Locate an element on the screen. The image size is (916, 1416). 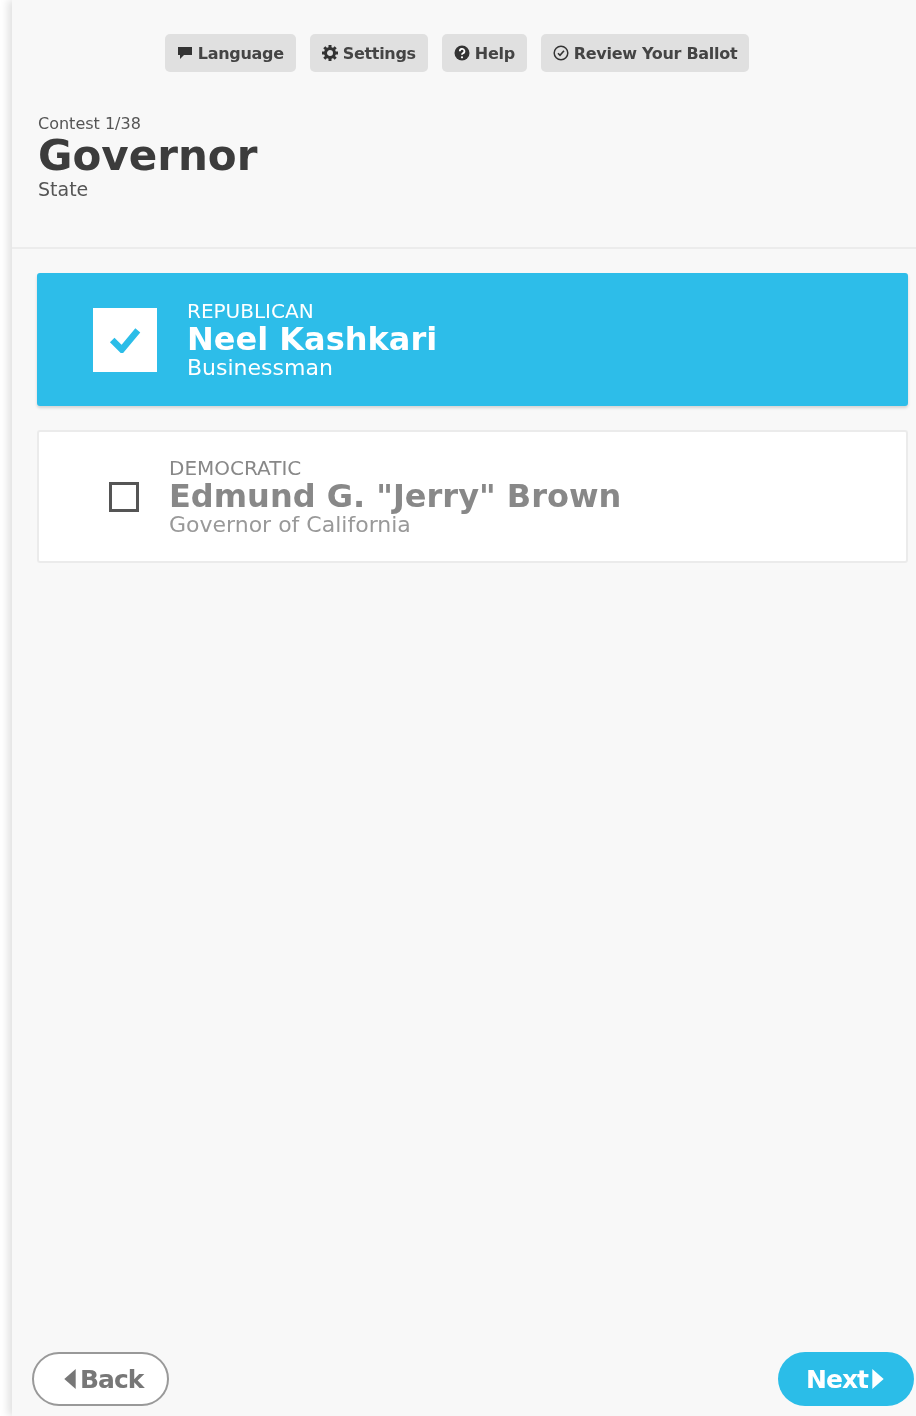
party-label: REPUBLICAN is located at coordinates (251, 310).